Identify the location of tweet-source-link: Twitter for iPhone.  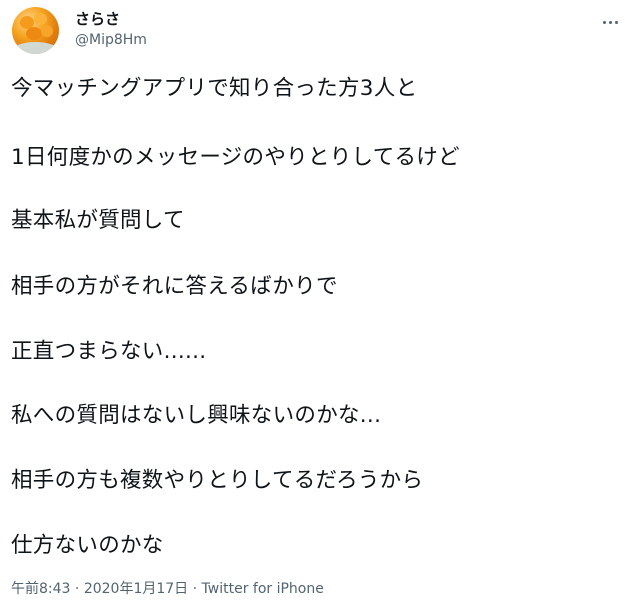
(263, 589).